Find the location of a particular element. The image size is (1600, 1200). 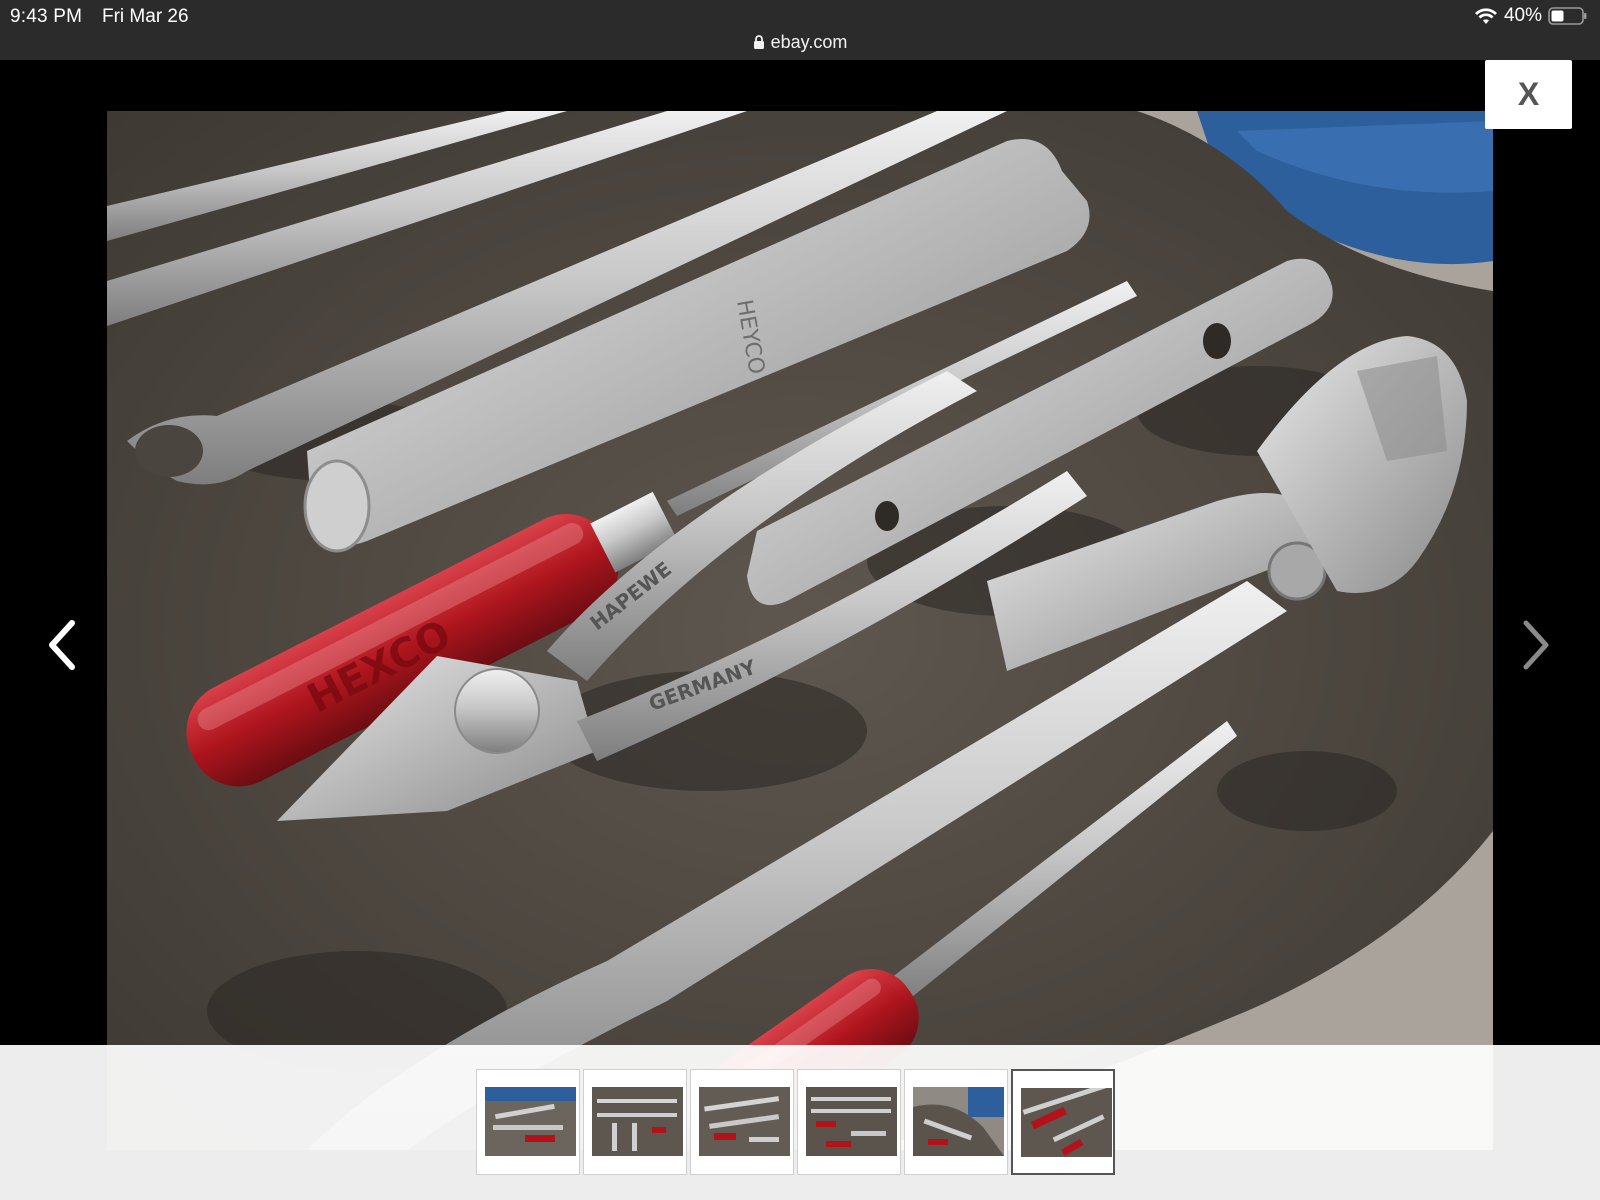

thumbnail-bar is located at coordinates (800, 1122).